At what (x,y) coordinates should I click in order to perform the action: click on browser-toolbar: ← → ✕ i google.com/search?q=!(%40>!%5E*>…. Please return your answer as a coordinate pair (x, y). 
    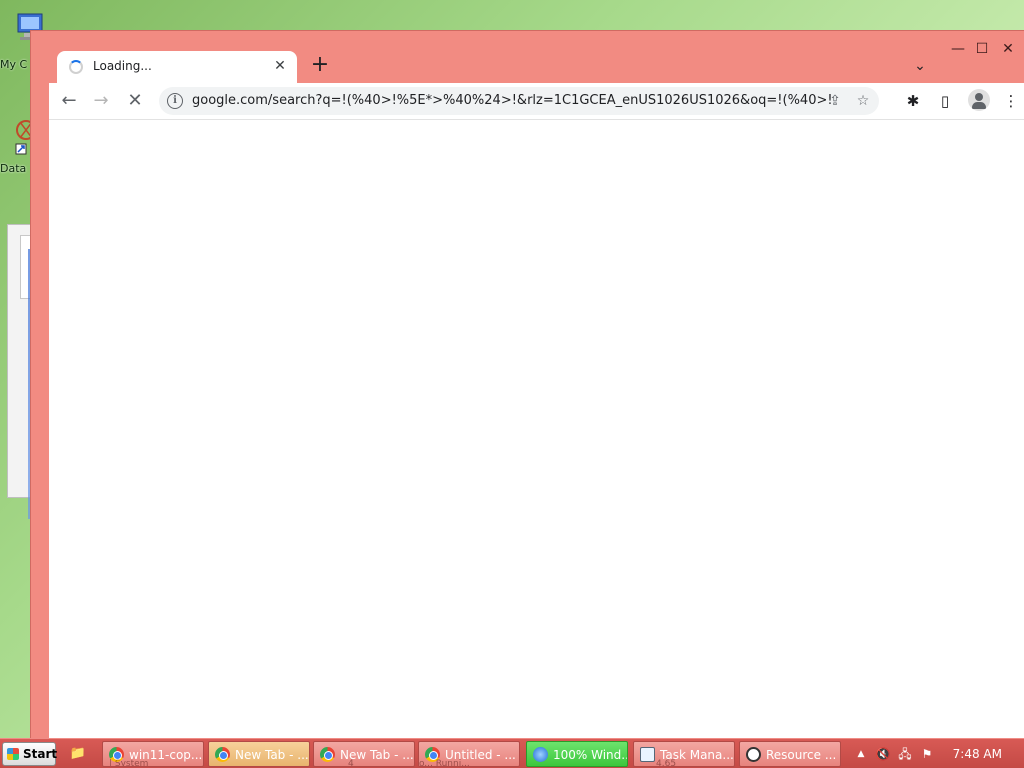
    Looking at the image, I should click on (536, 101).